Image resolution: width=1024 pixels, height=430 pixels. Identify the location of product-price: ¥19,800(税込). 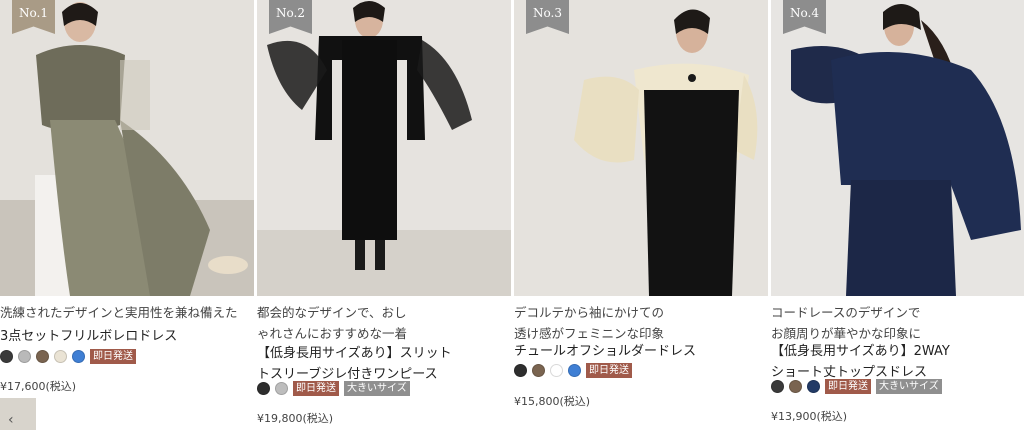
(295, 418).